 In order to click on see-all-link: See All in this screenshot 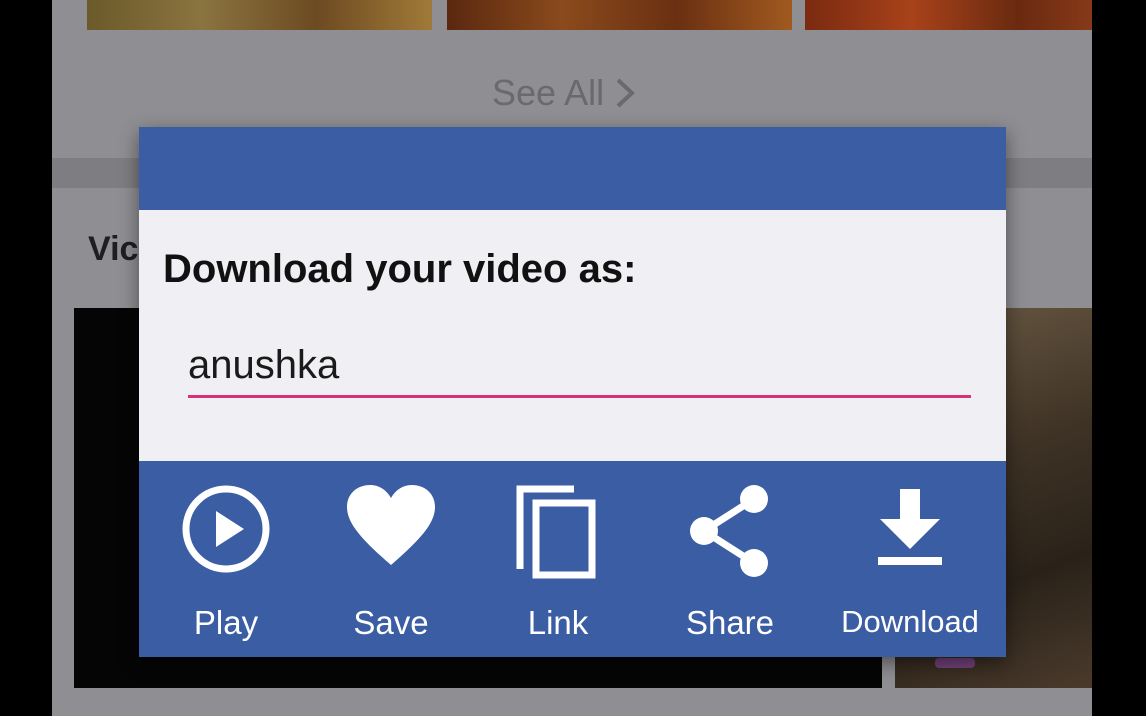, I will do `click(564, 93)`.